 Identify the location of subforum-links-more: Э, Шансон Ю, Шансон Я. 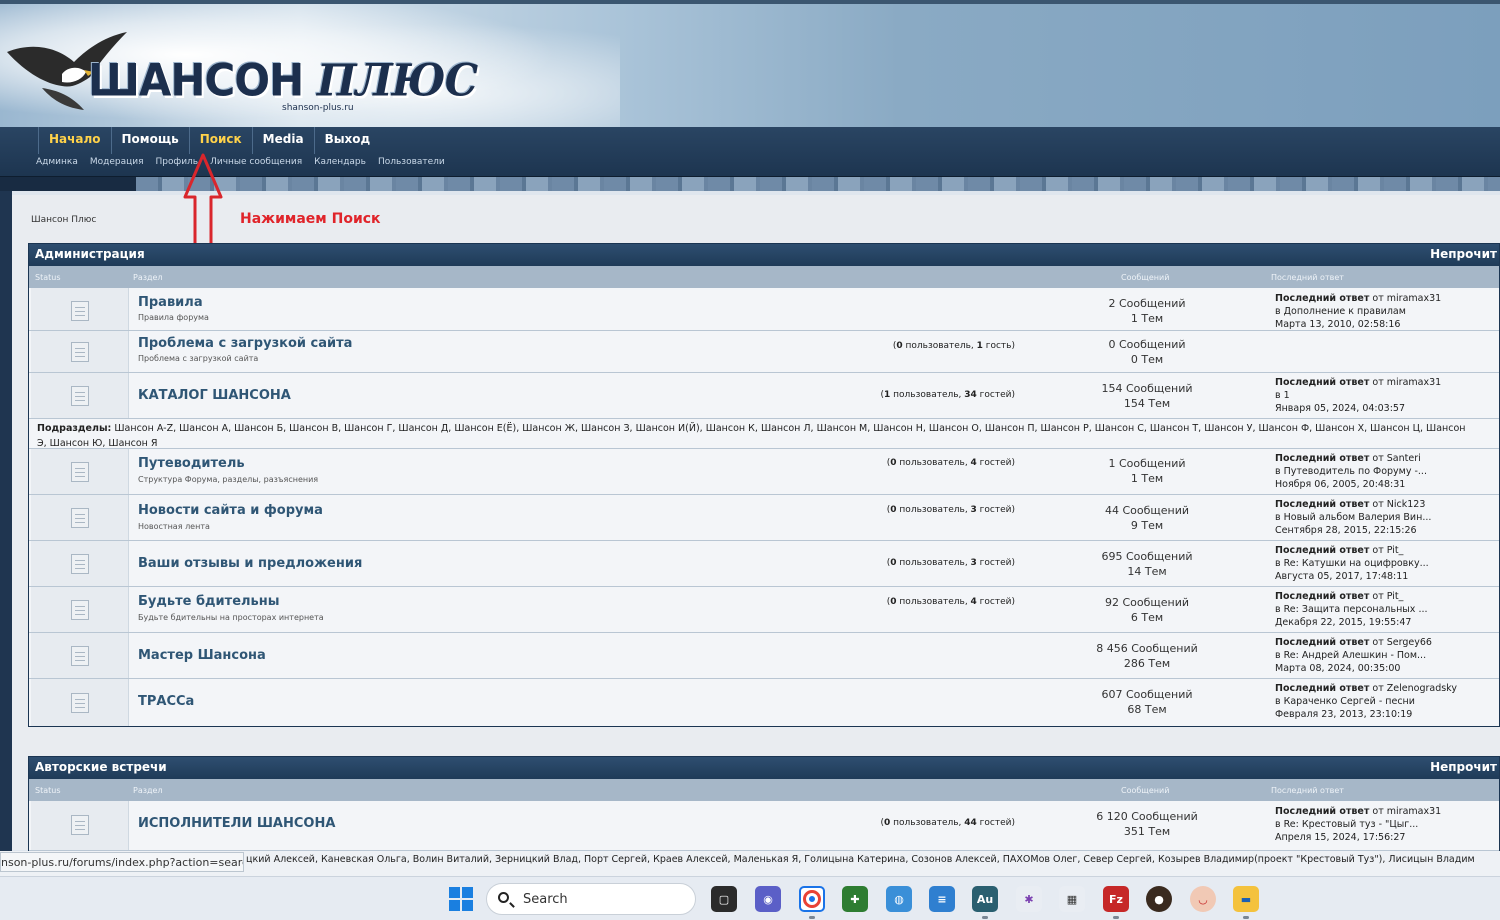
(768, 443).